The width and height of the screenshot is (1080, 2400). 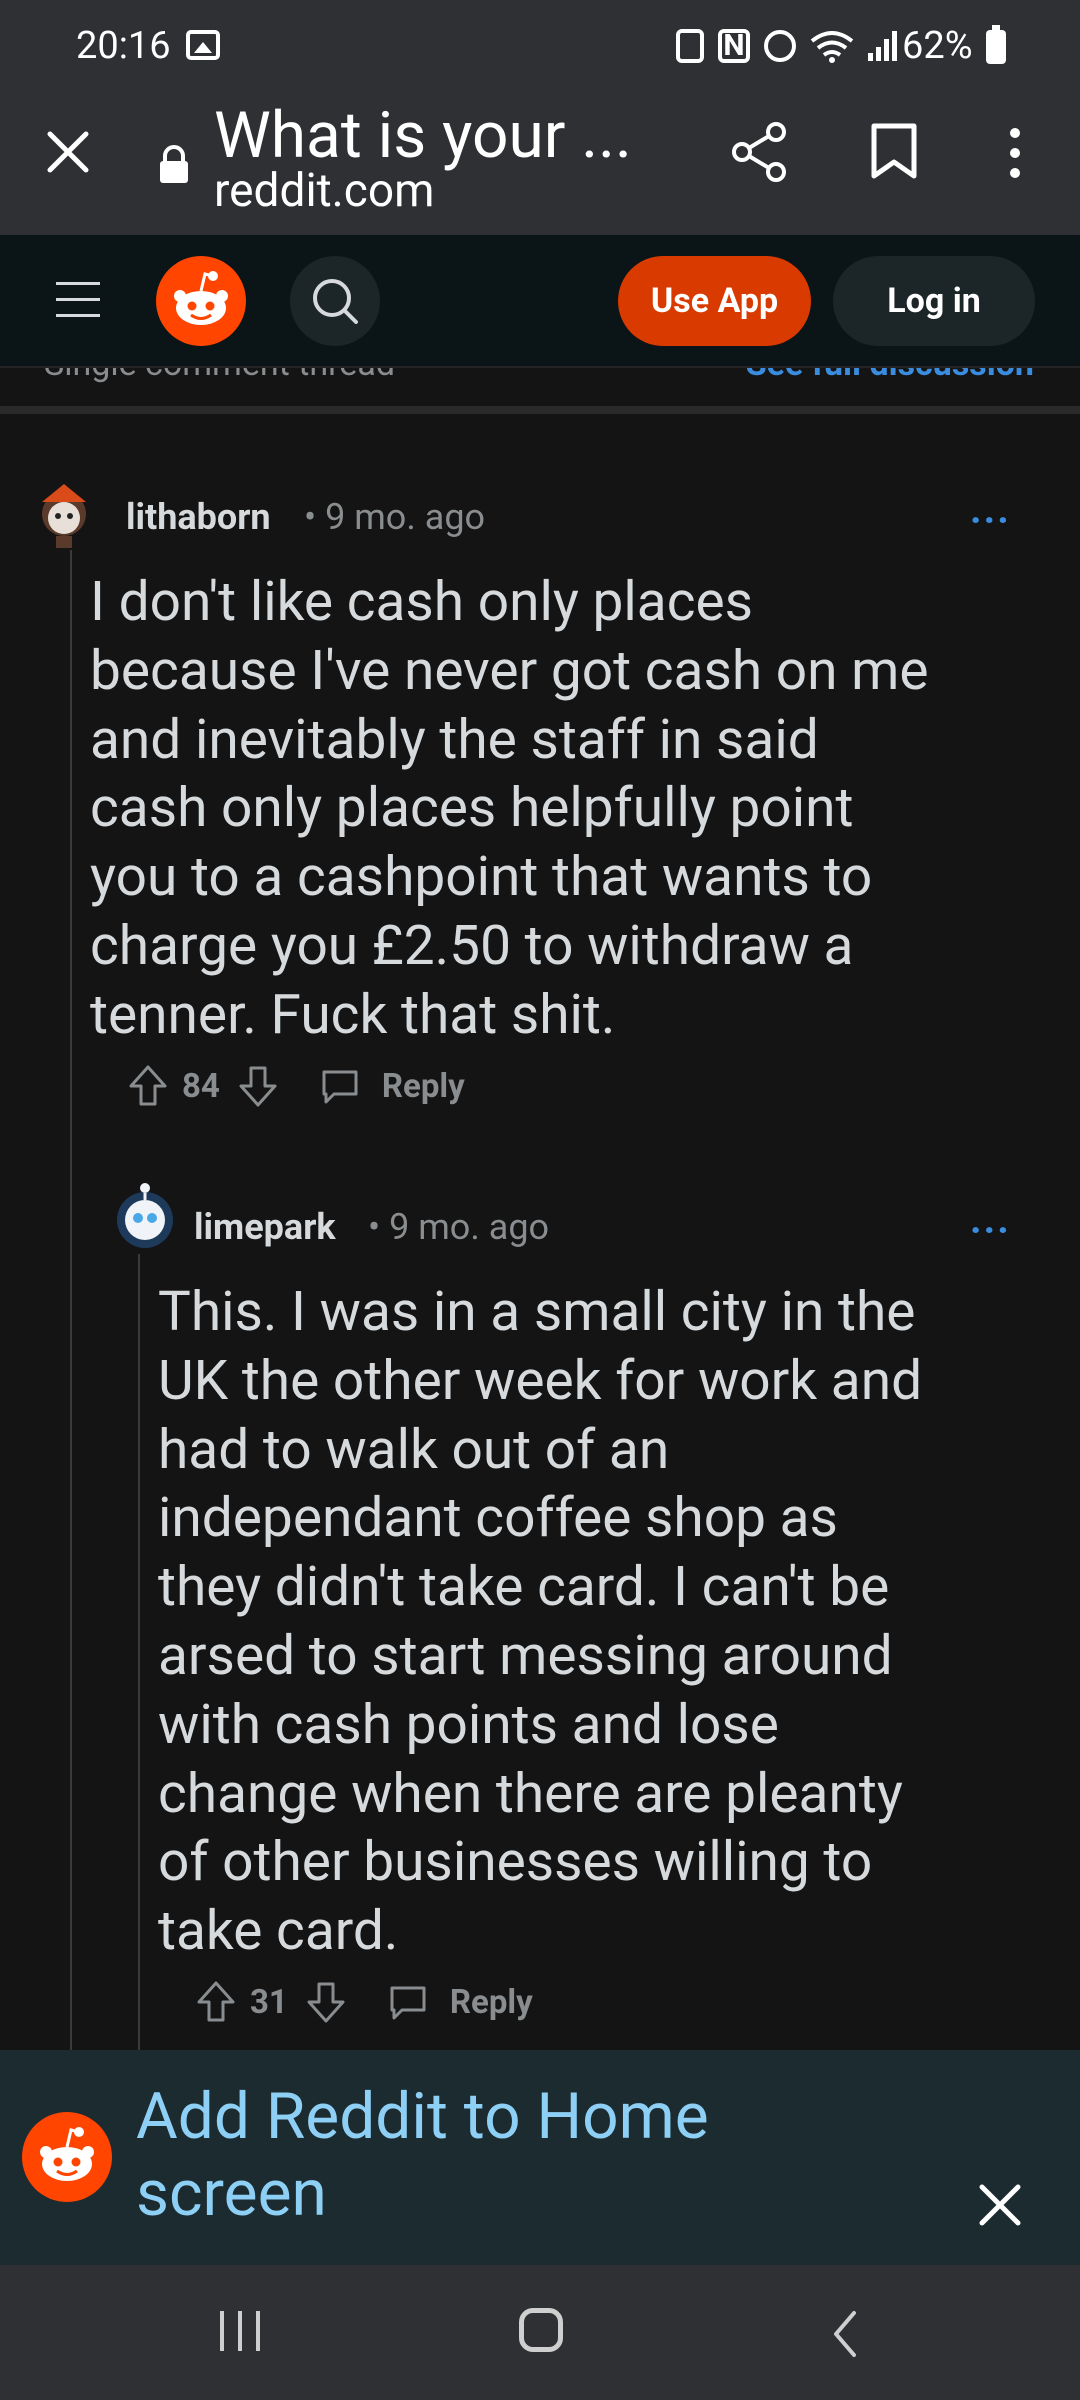 I want to click on system-nav-bar, so click(x=540, y=2332).